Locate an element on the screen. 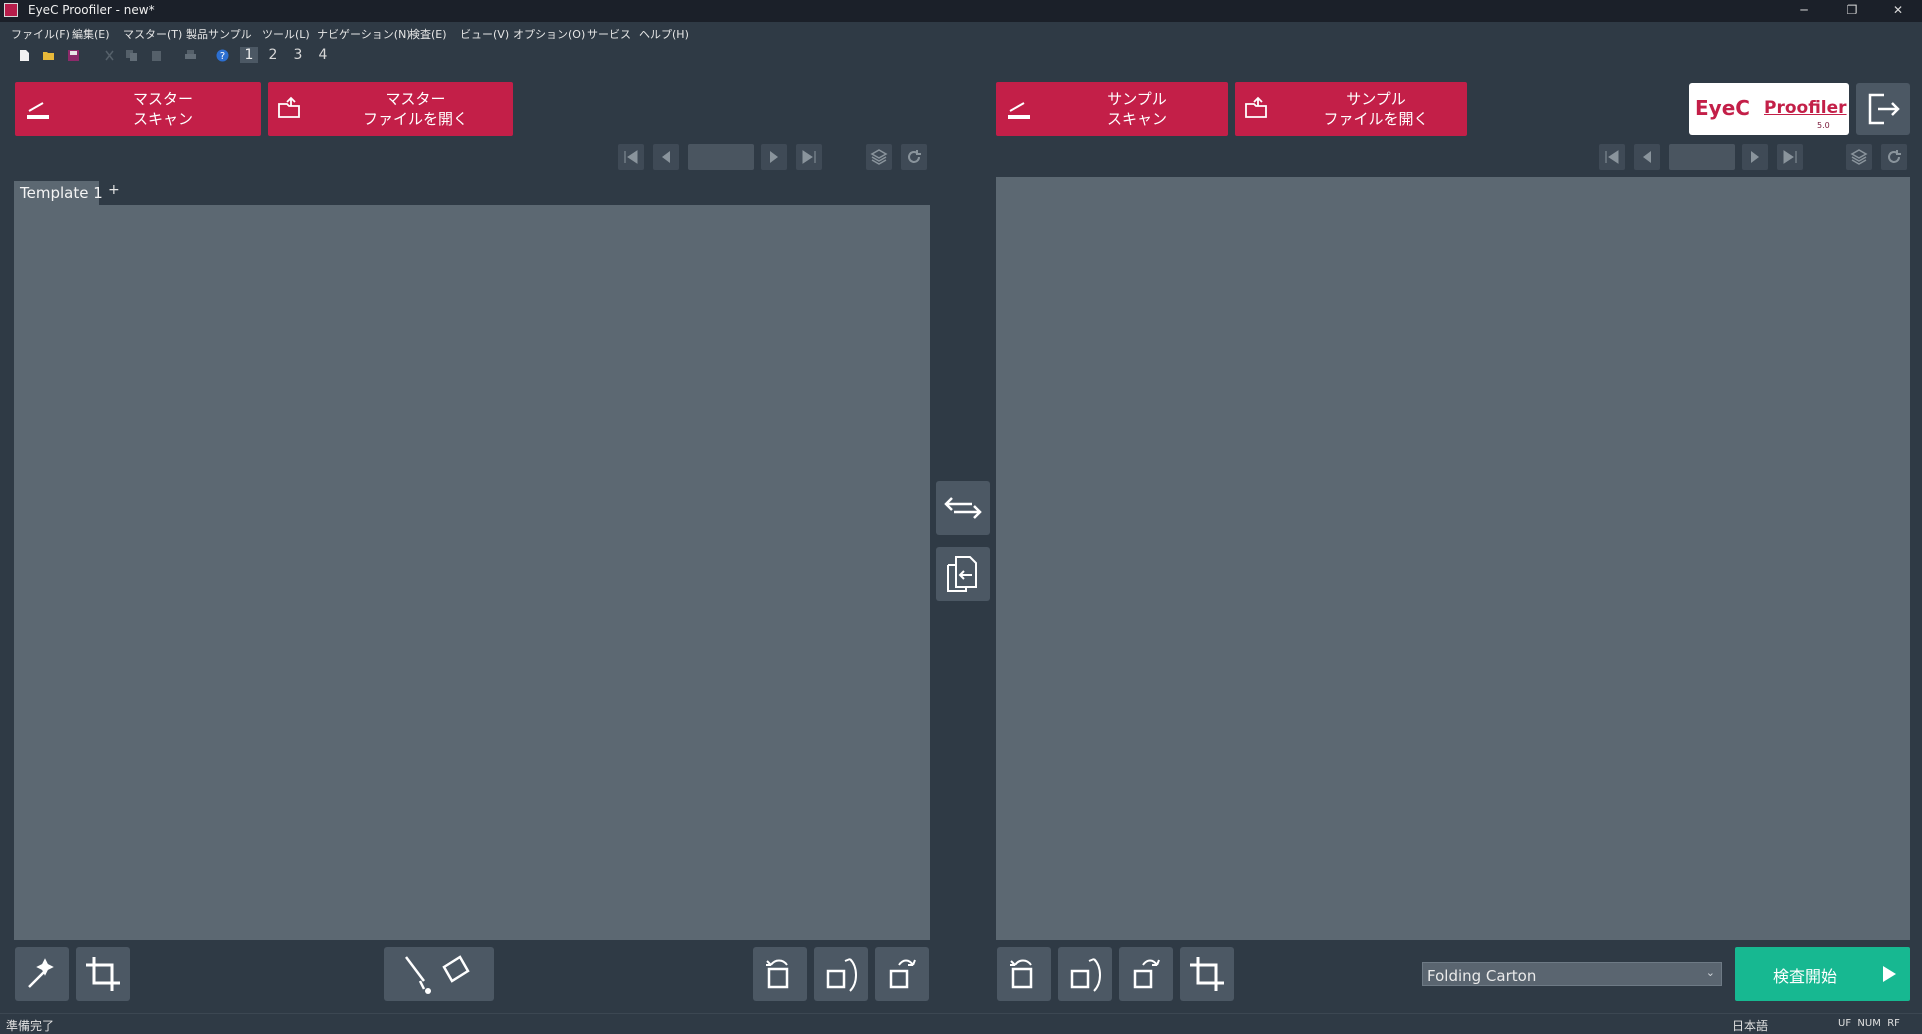 This screenshot has width=1922, height=1034. master-next-page-button is located at coordinates (774, 157).